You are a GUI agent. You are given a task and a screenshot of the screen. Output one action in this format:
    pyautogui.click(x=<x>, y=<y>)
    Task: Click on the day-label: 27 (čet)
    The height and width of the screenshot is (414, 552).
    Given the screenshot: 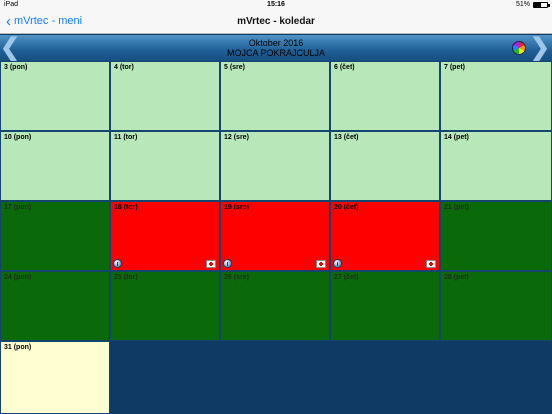 What is the action you would take?
    pyautogui.click(x=346, y=277)
    